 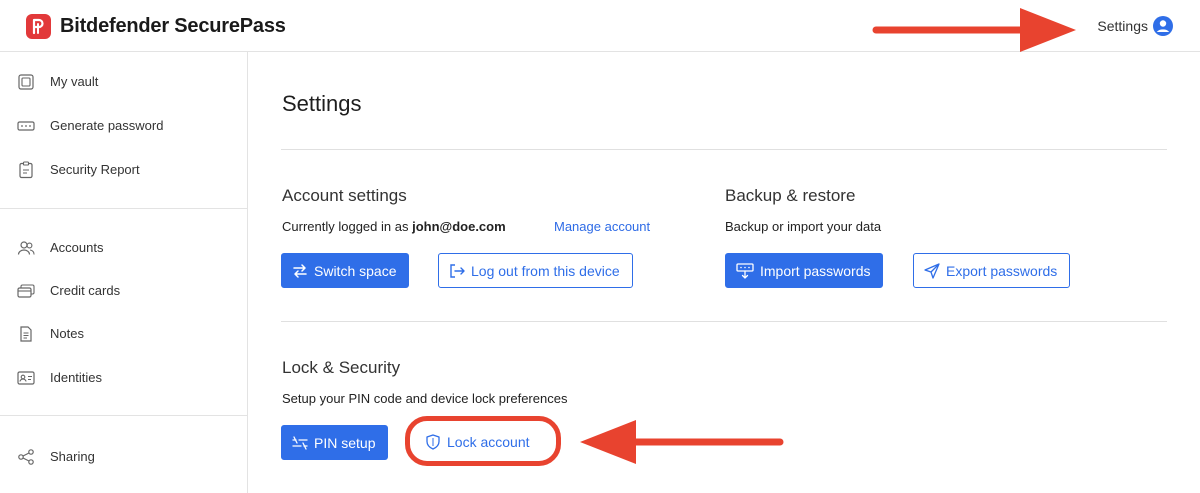 I want to click on bitdefender-logo-icon, so click(x=38, y=26).